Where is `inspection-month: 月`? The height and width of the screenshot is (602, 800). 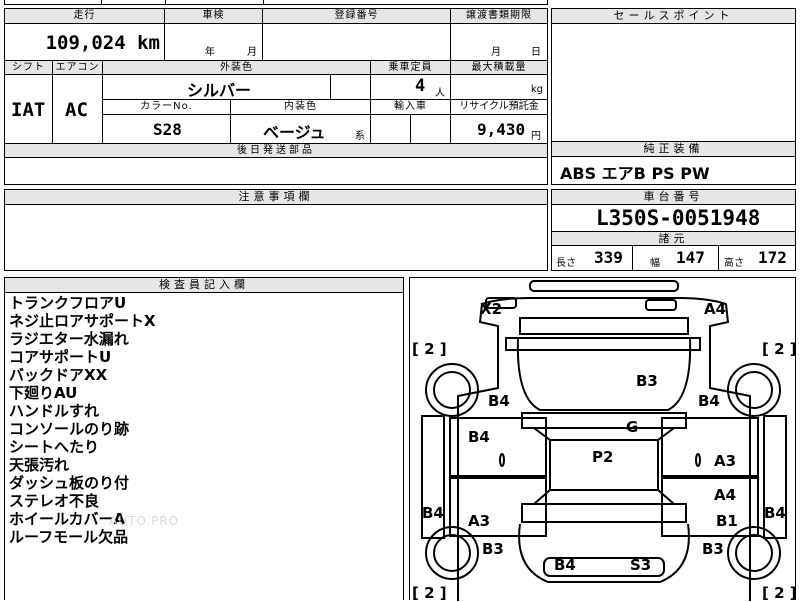
inspection-month: 月 is located at coordinates (252, 52).